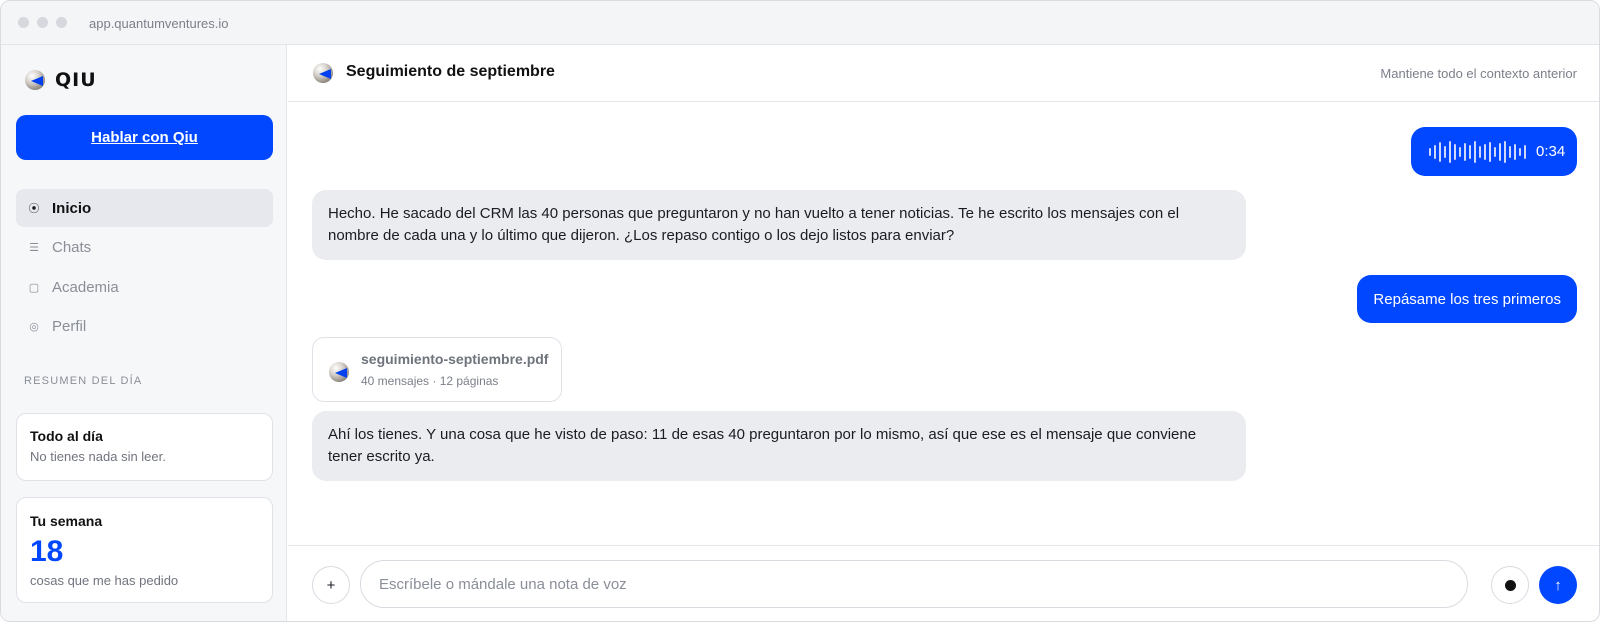 Image resolution: width=1600 pixels, height=622 pixels. What do you see at coordinates (83, 381) in the screenshot?
I see `daily-summary-heading: RESUMEN DEL DÍA` at bounding box center [83, 381].